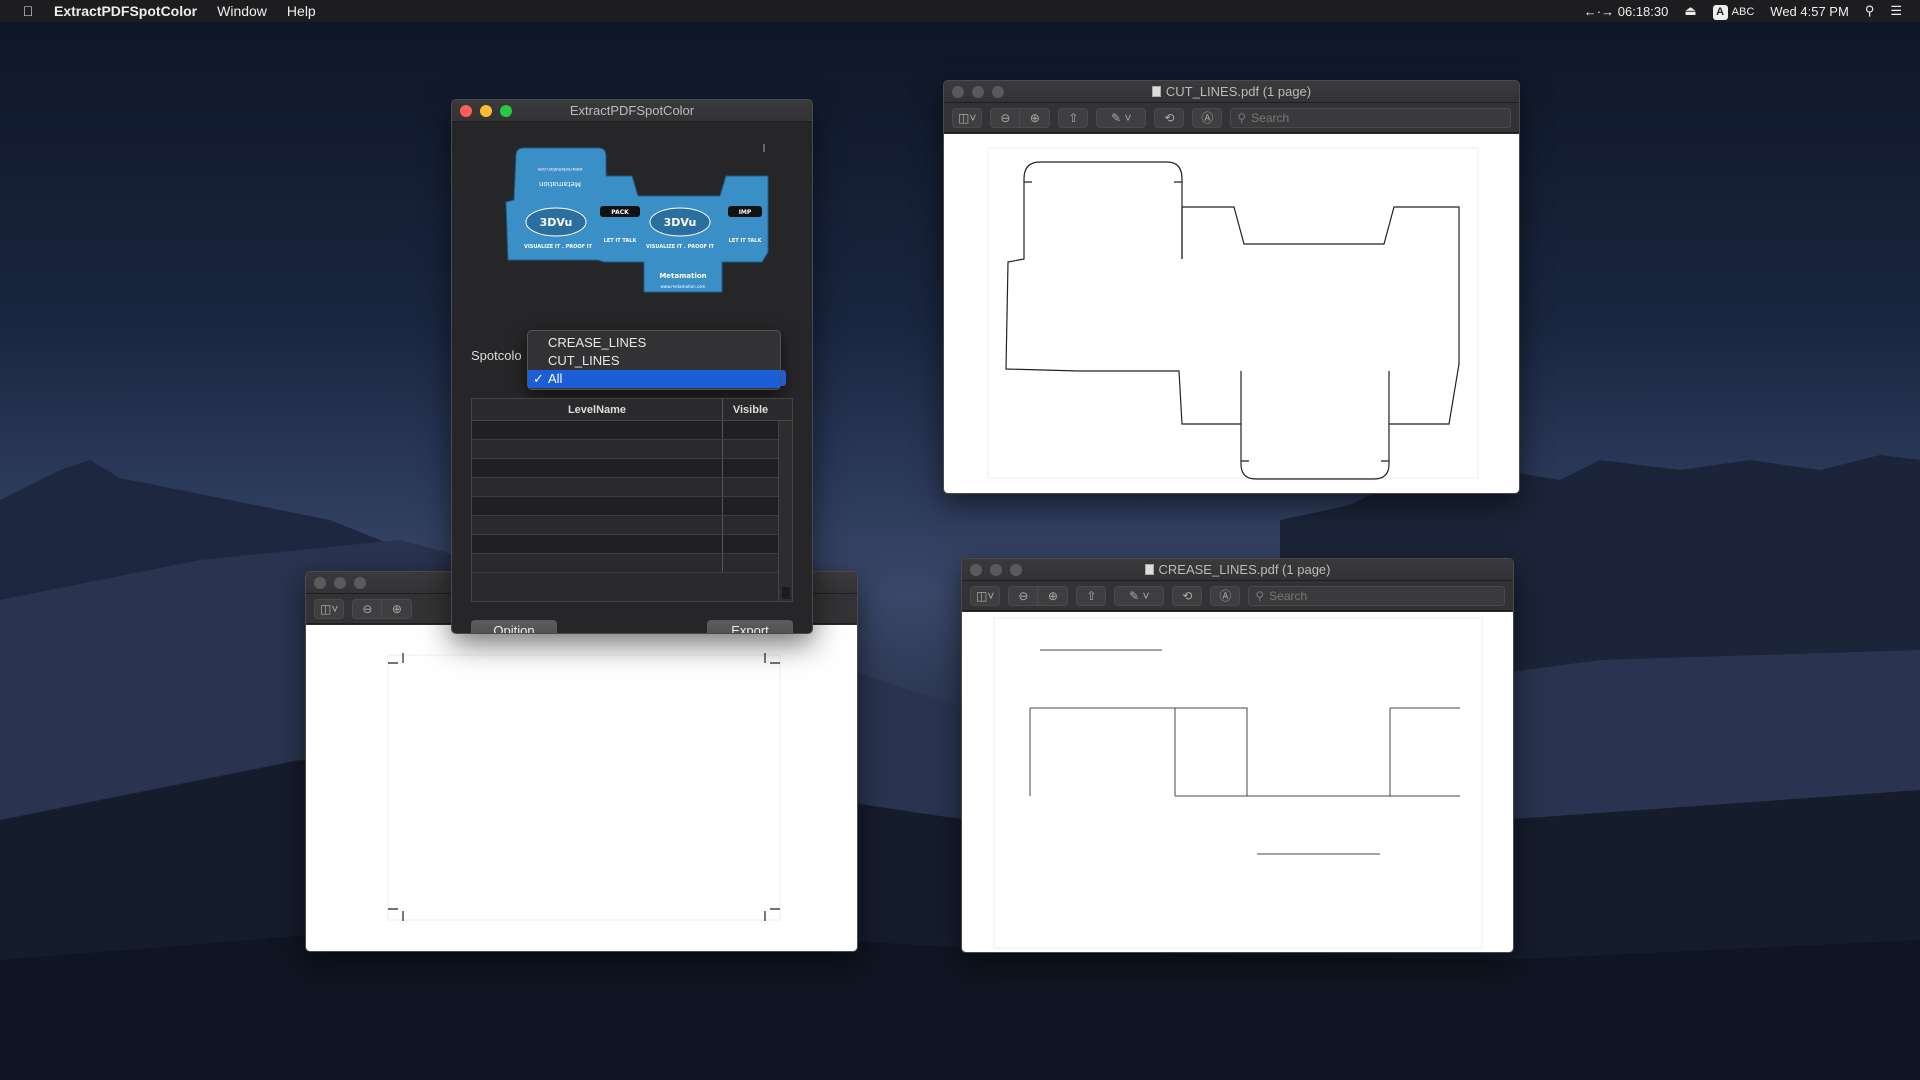  I want to click on menu-help: Help, so click(301, 11).